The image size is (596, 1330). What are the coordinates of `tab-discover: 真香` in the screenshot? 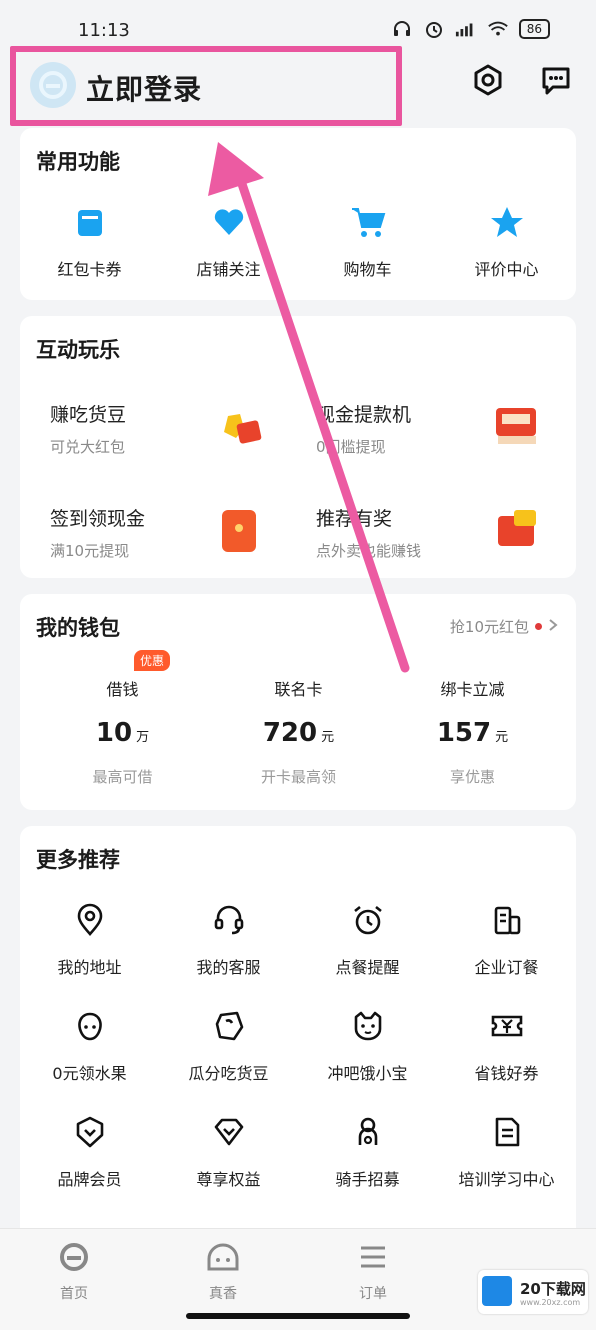 It's located at (223, 1270).